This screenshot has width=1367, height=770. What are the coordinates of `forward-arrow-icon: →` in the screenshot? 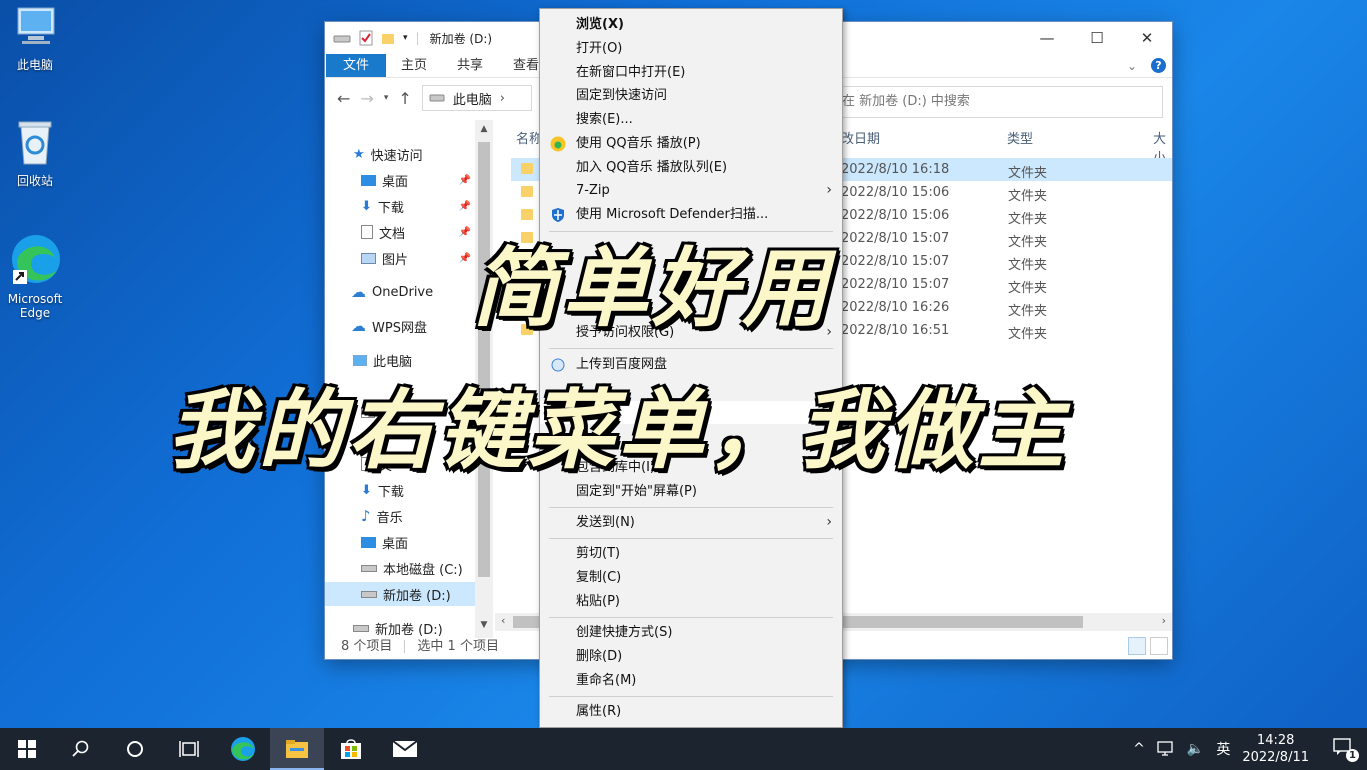 It's located at (366, 98).